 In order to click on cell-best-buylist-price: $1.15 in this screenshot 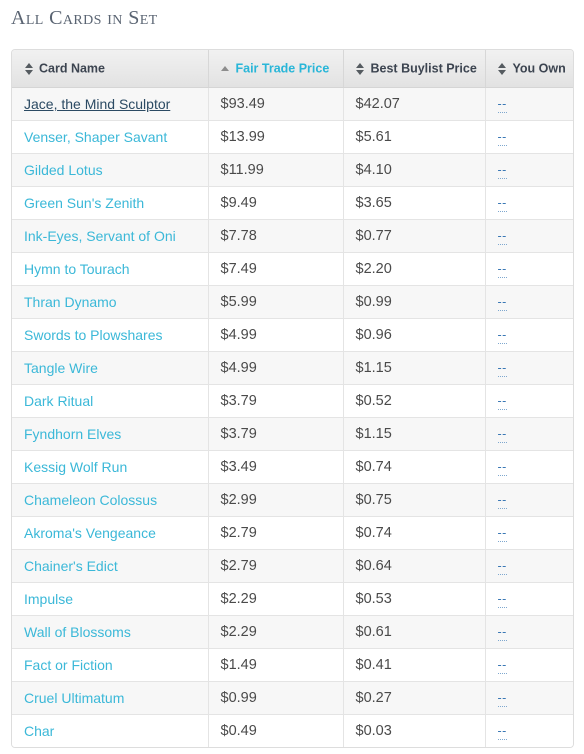, I will do `click(414, 368)`.